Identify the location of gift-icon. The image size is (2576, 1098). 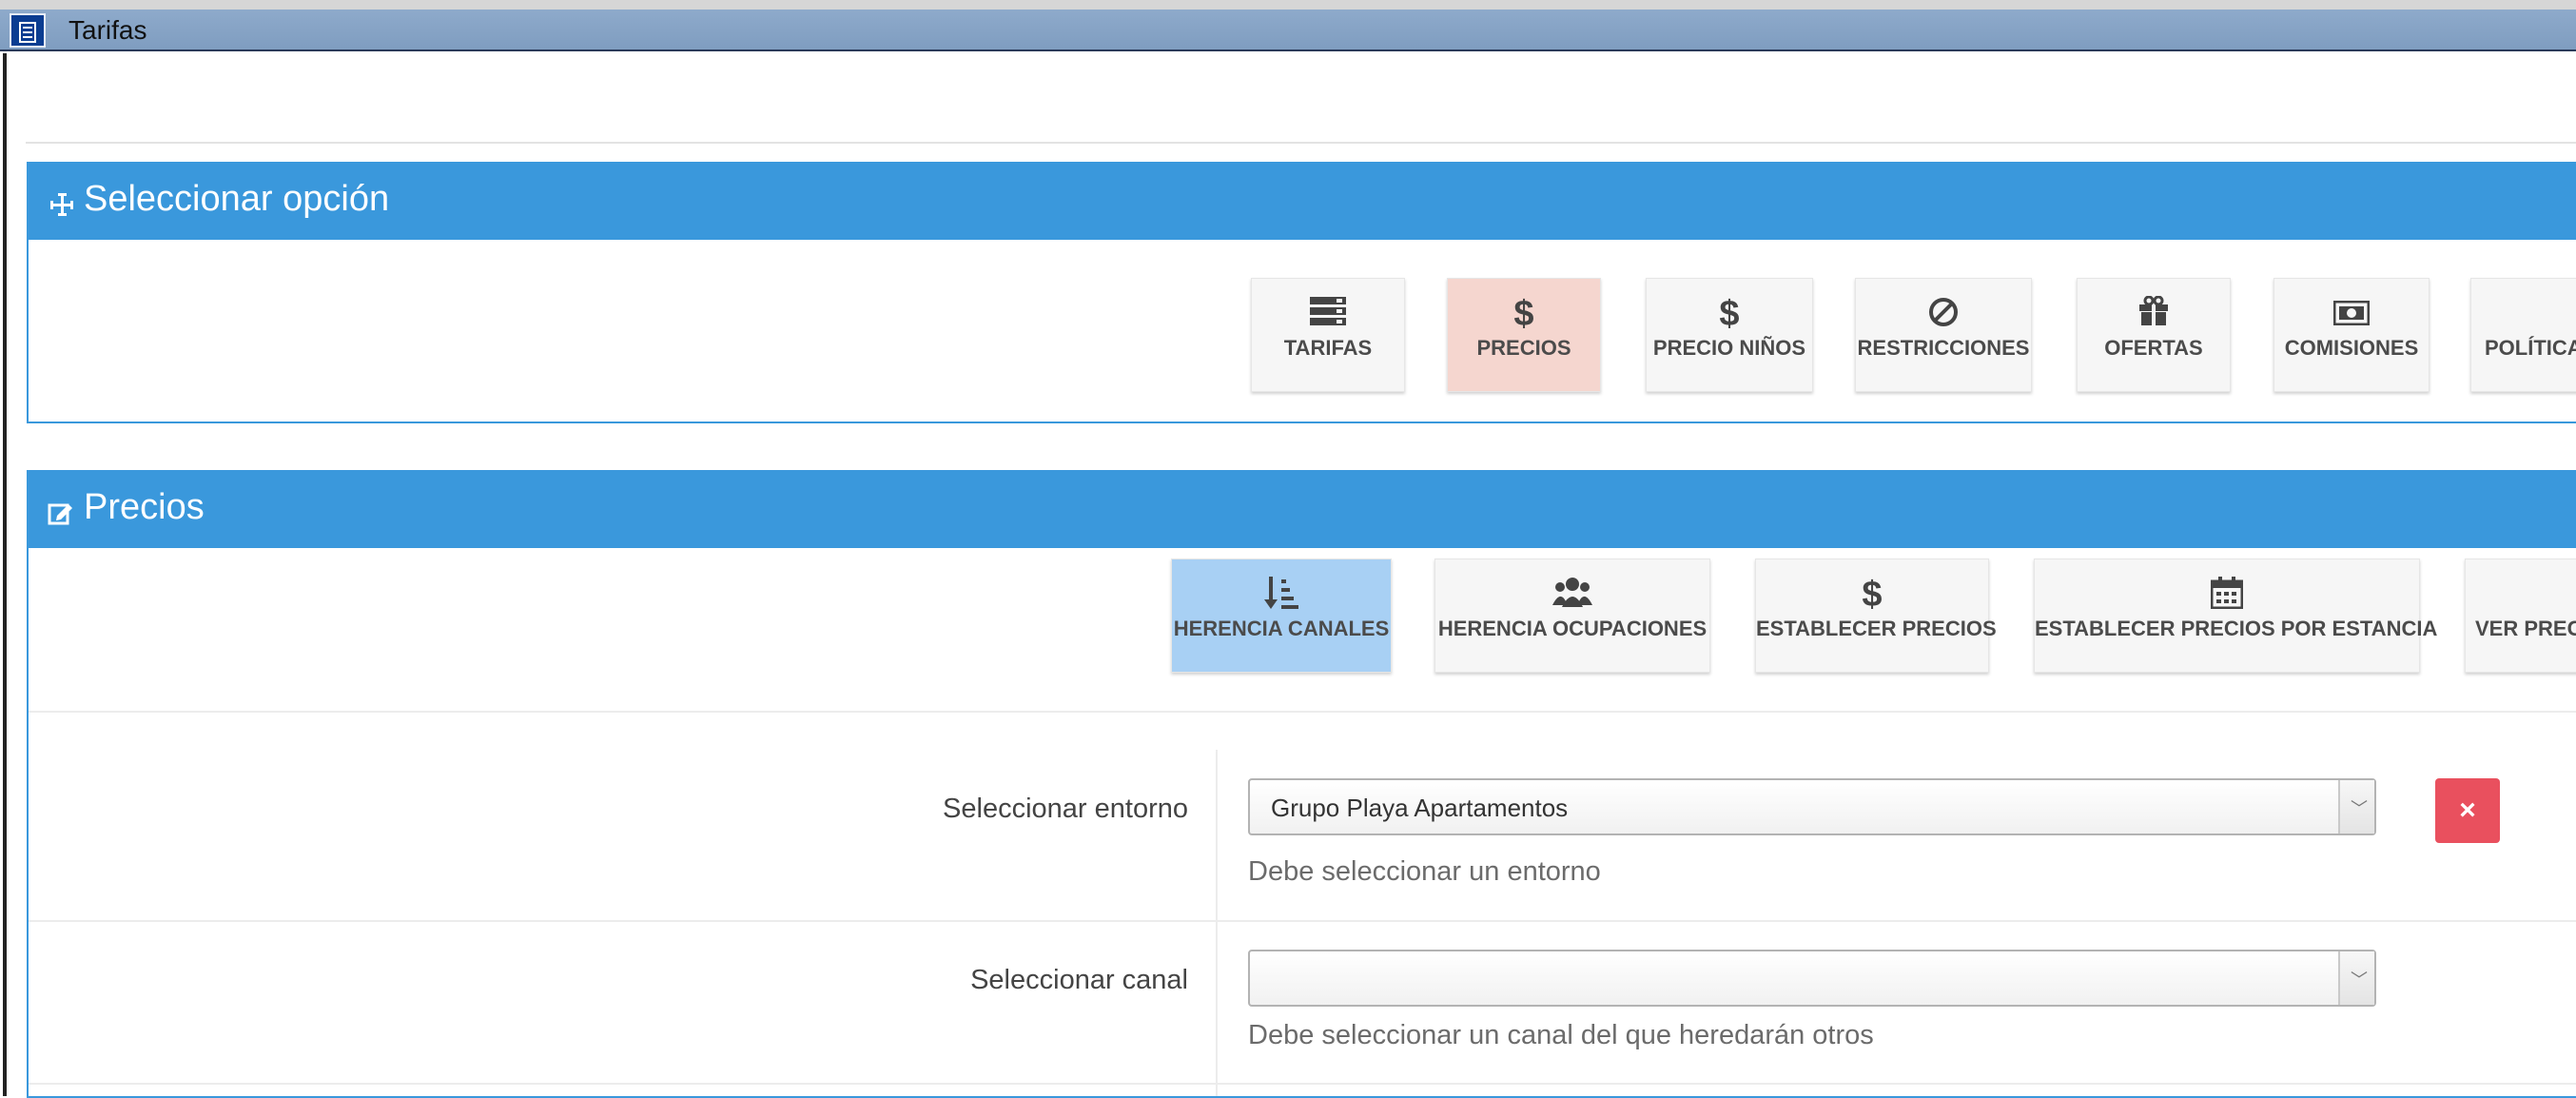
(2154, 314).